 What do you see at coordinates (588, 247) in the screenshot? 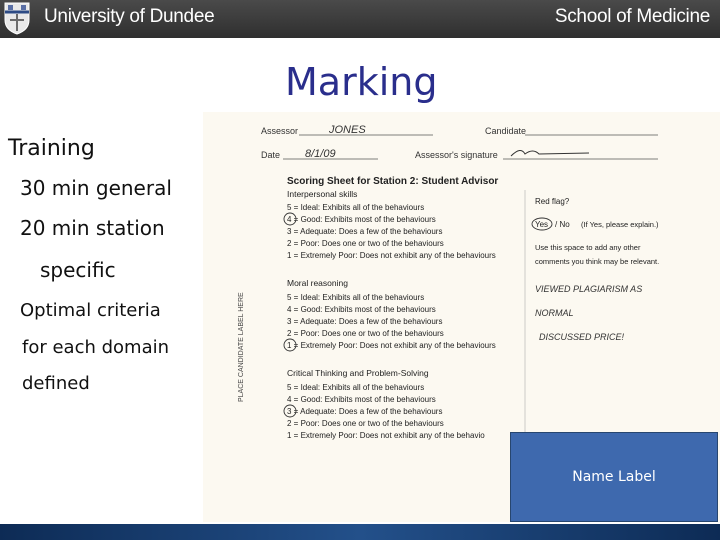
I see `comment-hint-line-1: Use this space to add any other` at bounding box center [588, 247].